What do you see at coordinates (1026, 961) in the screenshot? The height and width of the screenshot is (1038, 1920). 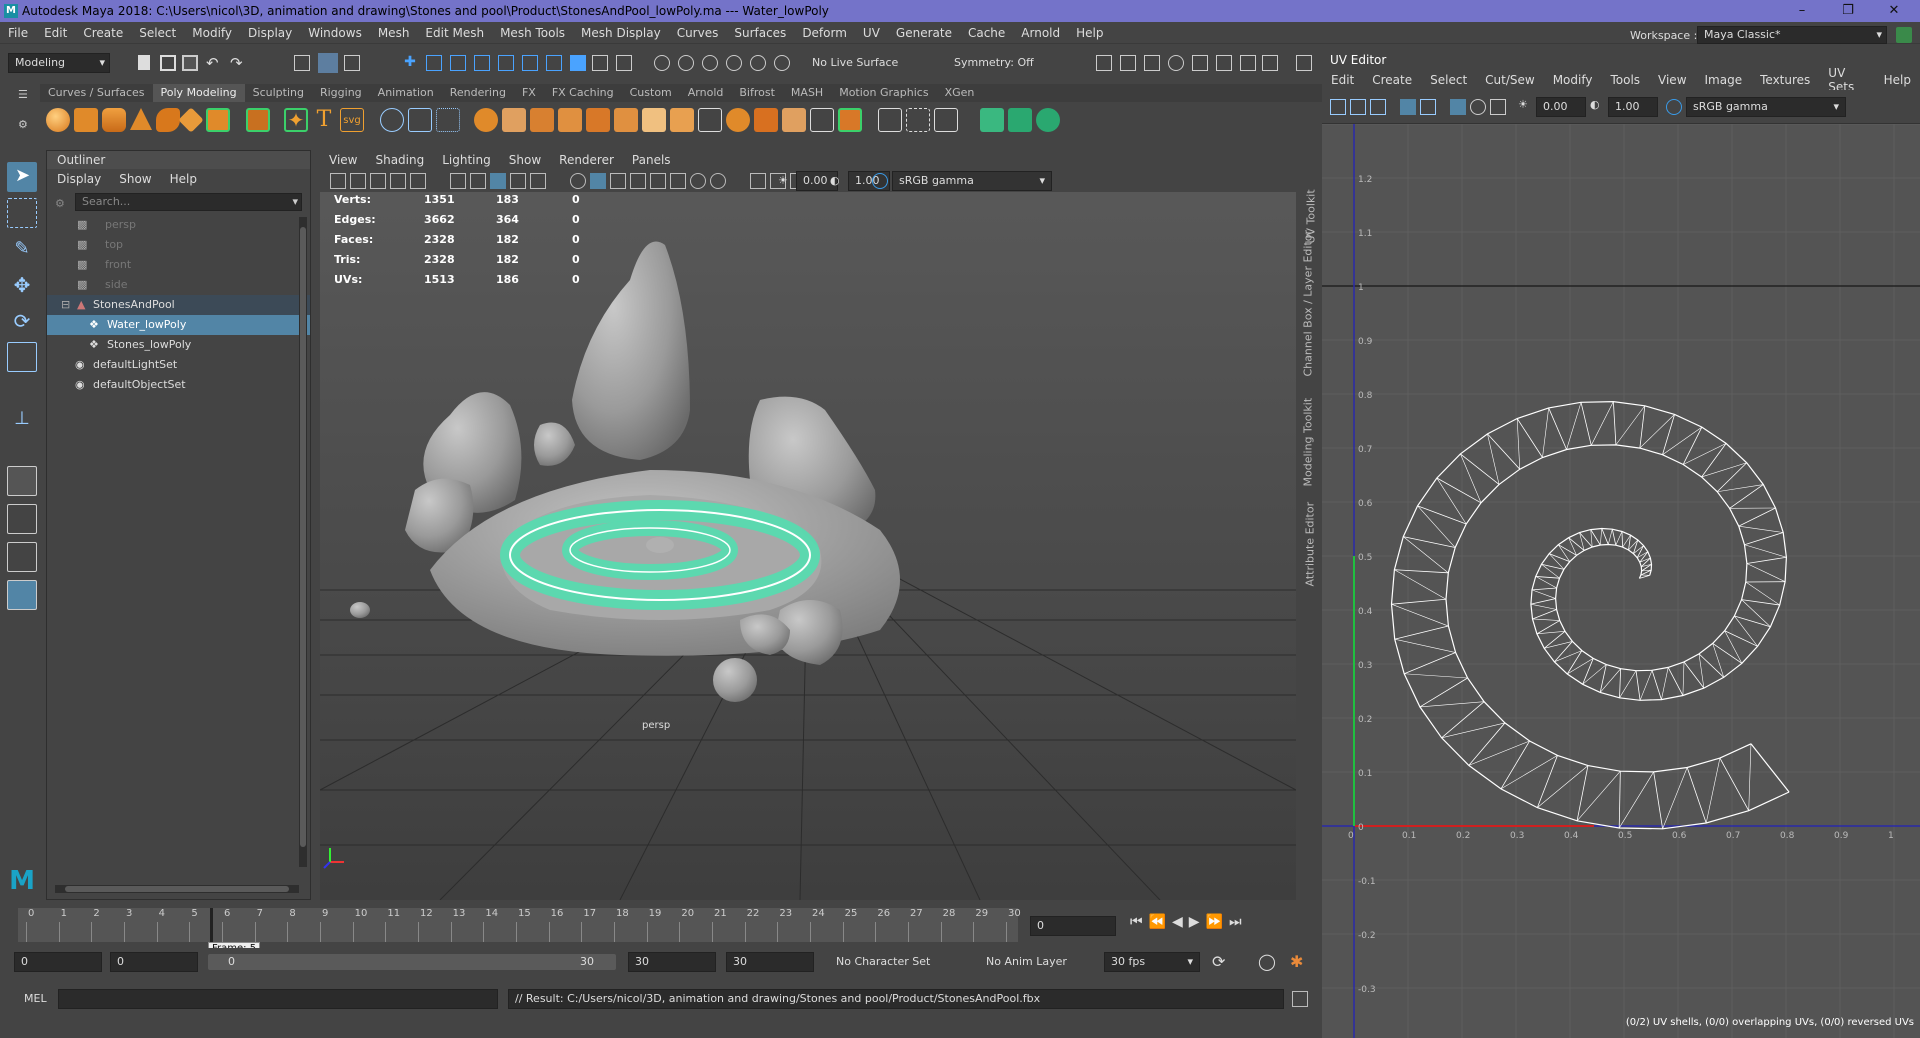 I see `anim-layer-dropdown: No Anim Layer` at bounding box center [1026, 961].